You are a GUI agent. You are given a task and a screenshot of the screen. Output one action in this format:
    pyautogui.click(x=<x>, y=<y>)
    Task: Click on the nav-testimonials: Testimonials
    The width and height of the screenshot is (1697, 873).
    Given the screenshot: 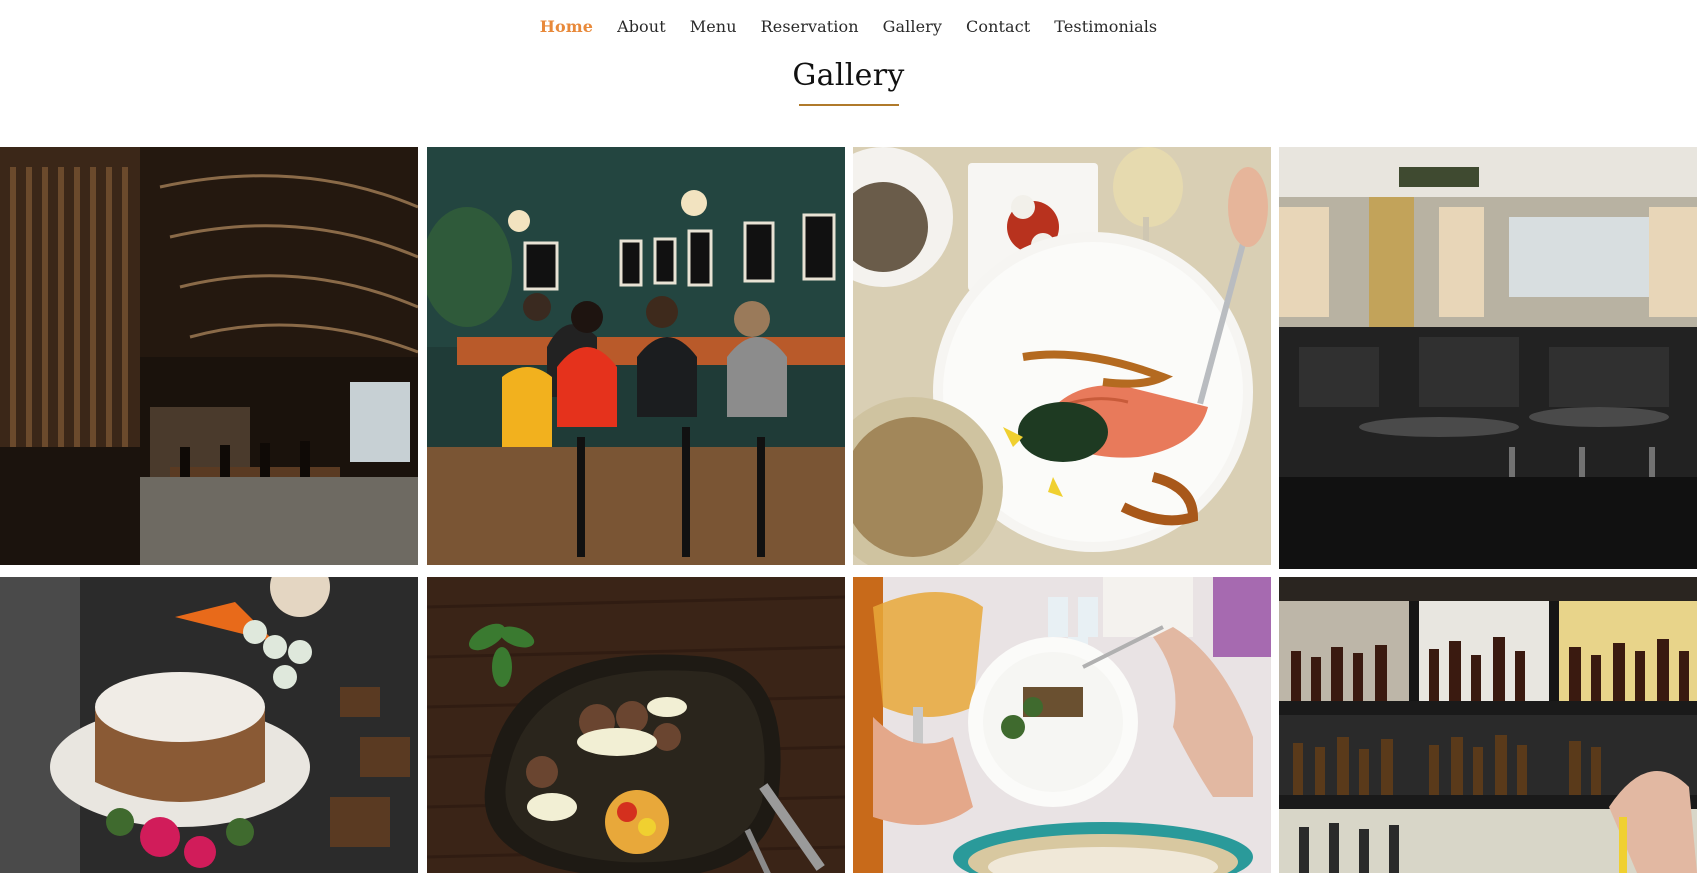 What is the action you would take?
    pyautogui.click(x=1105, y=26)
    